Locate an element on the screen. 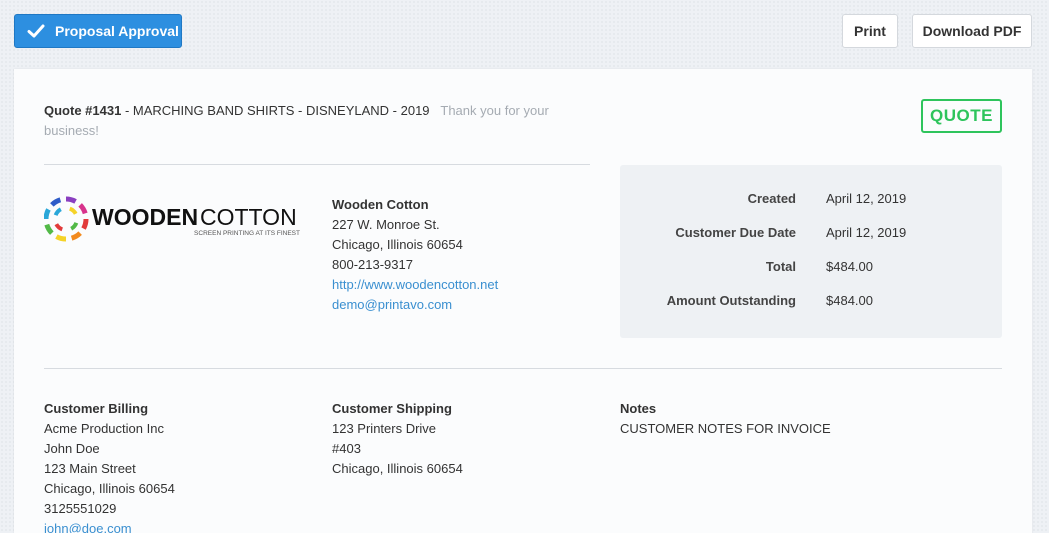 The image size is (1049, 533). proposal-approval-button: Proposal Approval is located at coordinates (98, 31).